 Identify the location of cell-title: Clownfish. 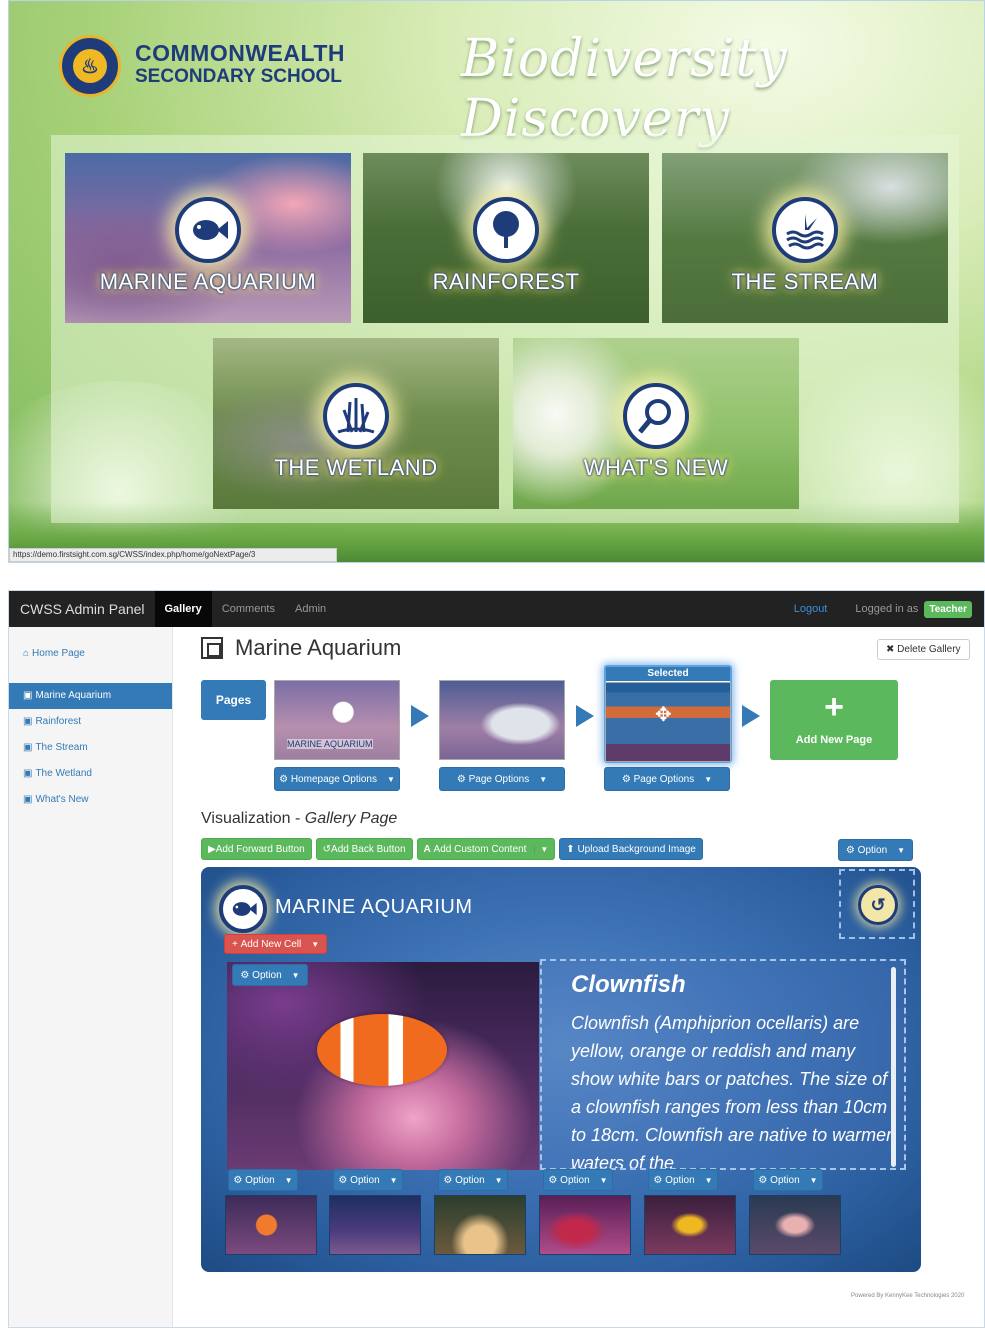
(628, 984).